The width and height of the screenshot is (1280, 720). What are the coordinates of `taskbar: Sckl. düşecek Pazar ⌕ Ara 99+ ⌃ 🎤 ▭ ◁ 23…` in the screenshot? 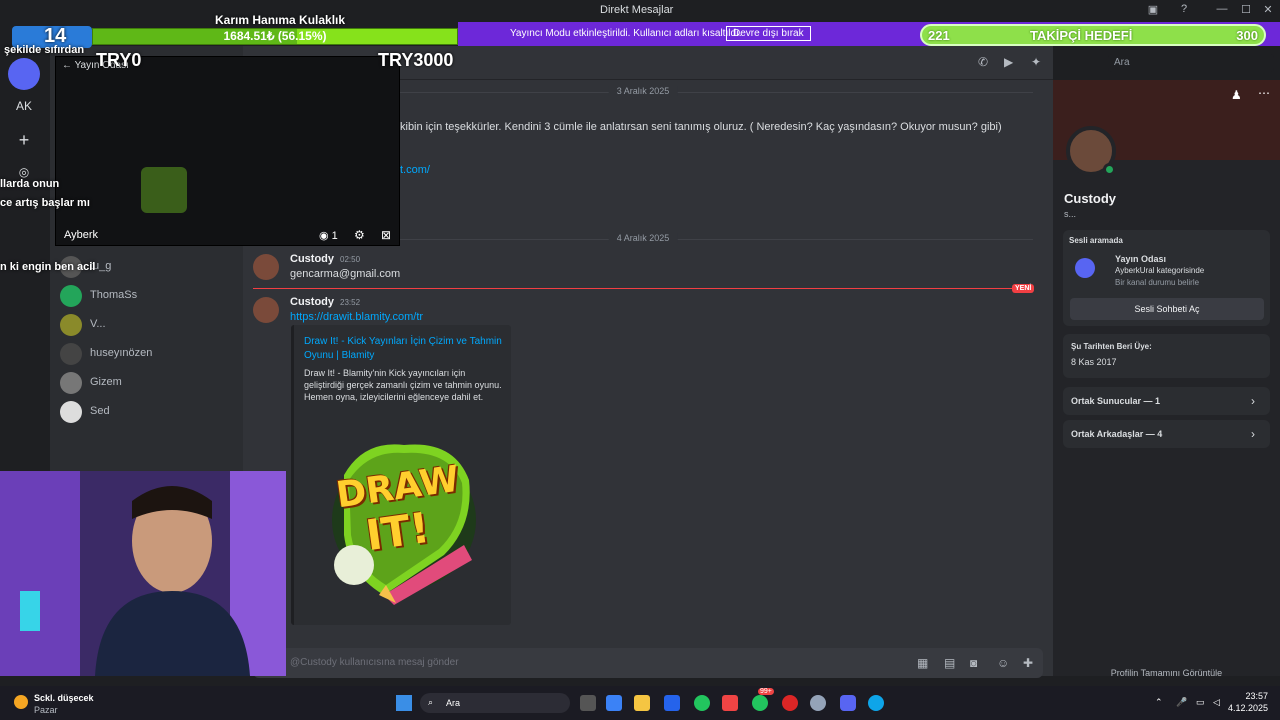 It's located at (640, 703).